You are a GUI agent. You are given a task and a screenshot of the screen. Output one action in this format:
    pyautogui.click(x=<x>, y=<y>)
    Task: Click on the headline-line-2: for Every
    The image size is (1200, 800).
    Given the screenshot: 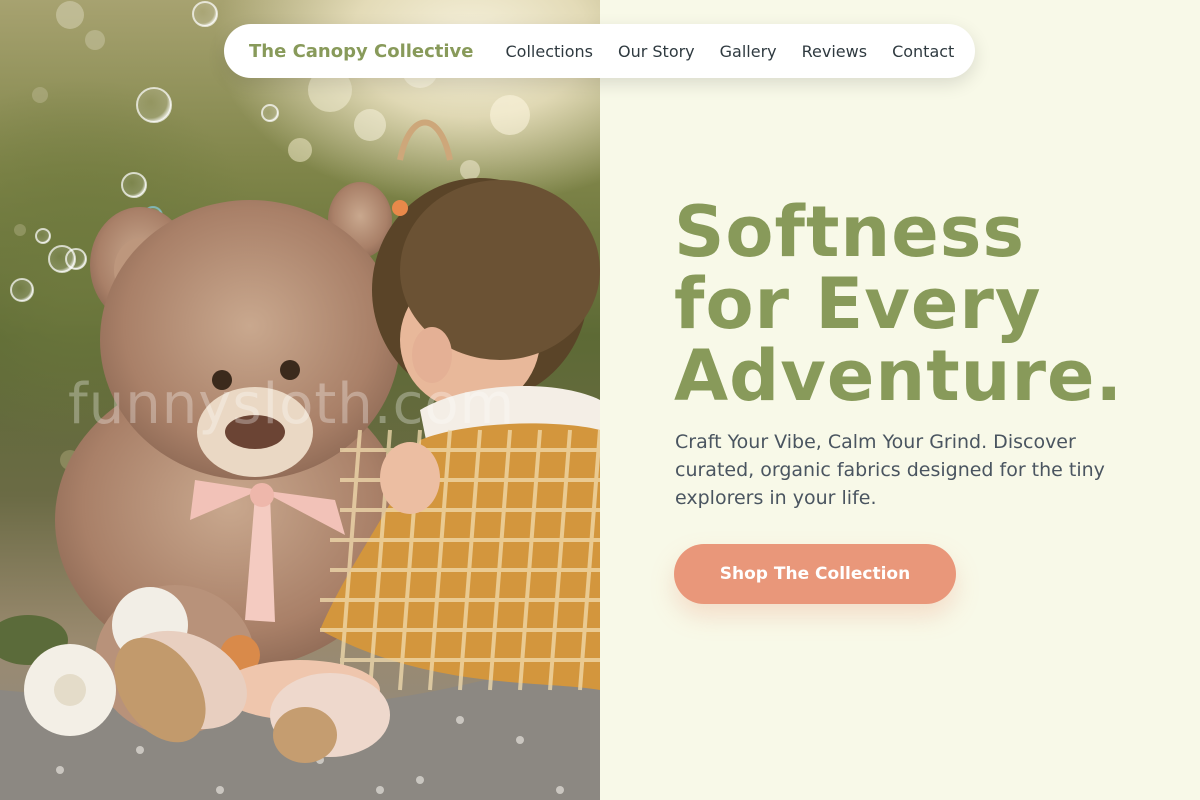 What is the action you would take?
    pyautogui.click(x=858, y=304)
    